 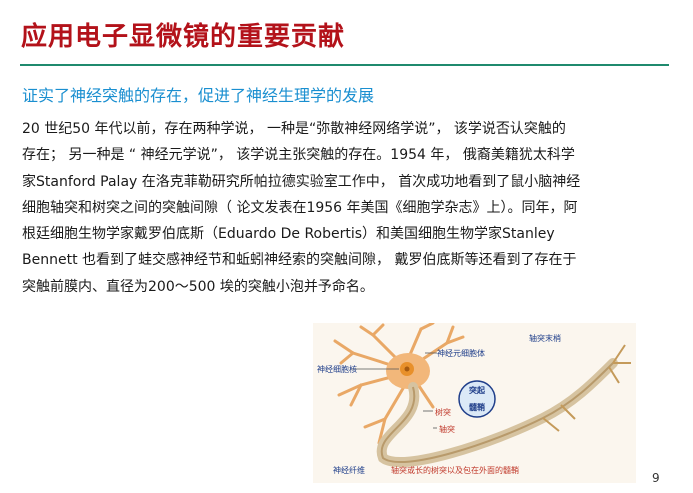 I want to click on body-line: 突触前膜内、直径为200～500 埃的突触小泡并予命名。, so click(x=198, y=286).